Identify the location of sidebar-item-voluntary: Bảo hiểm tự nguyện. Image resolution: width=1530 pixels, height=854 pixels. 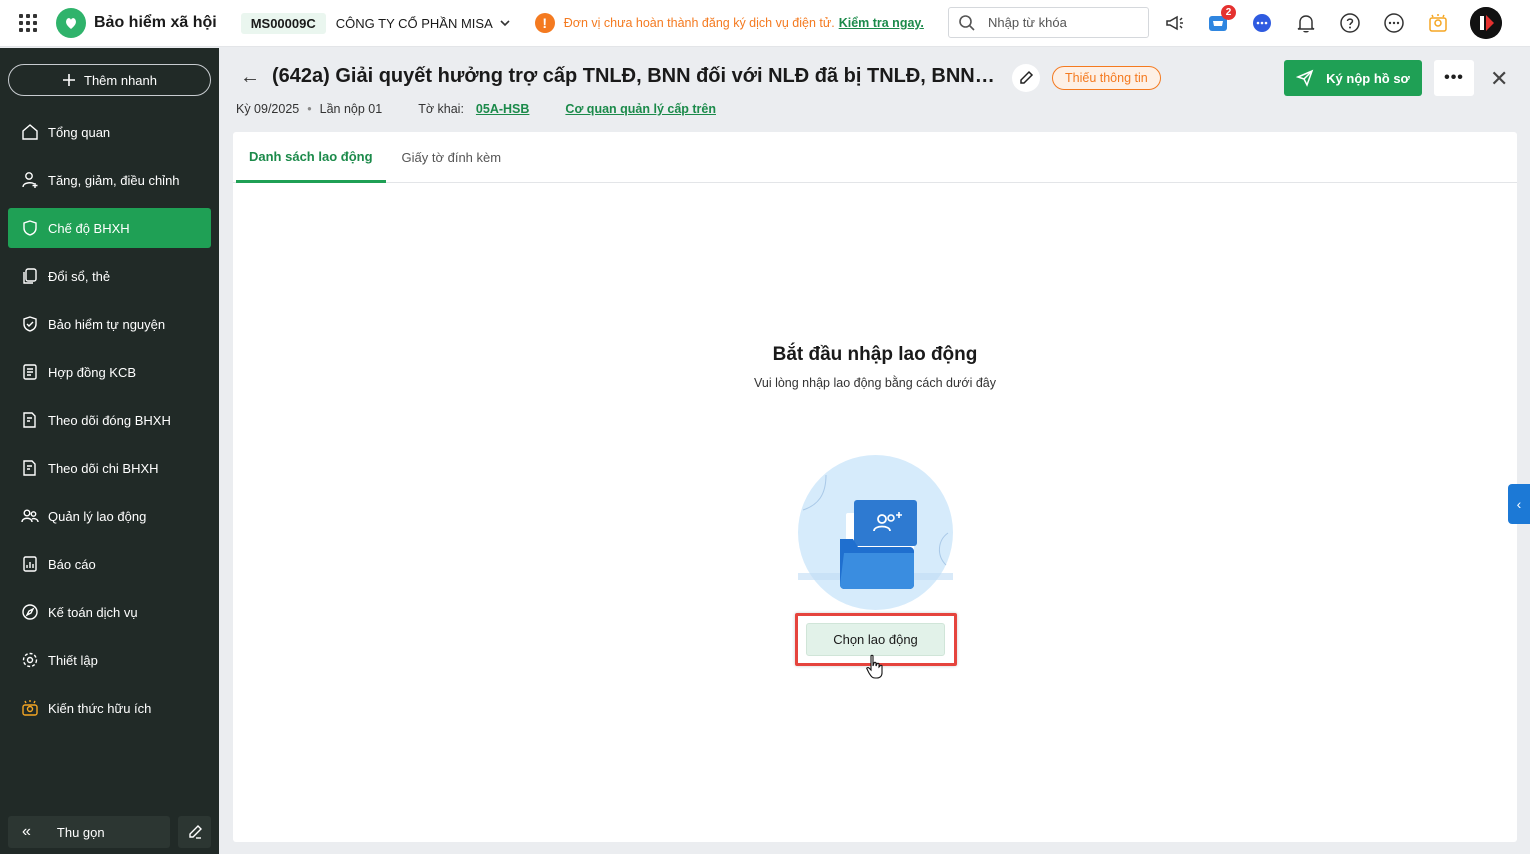
(109, 324).